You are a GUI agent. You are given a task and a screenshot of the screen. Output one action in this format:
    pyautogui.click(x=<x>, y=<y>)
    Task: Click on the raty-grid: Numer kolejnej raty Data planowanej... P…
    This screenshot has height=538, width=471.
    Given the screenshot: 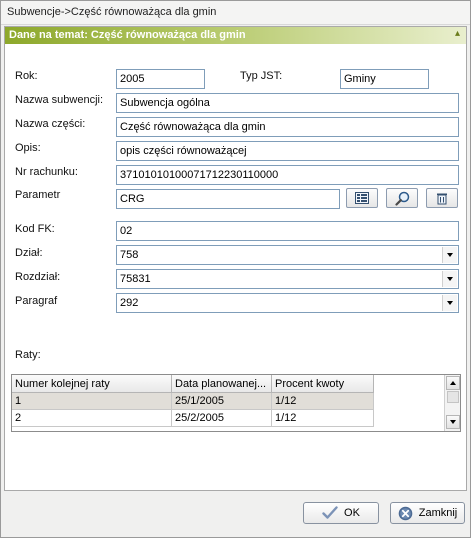 What is the action you would take?
    pyautogui.click(x=236, y=403)
    